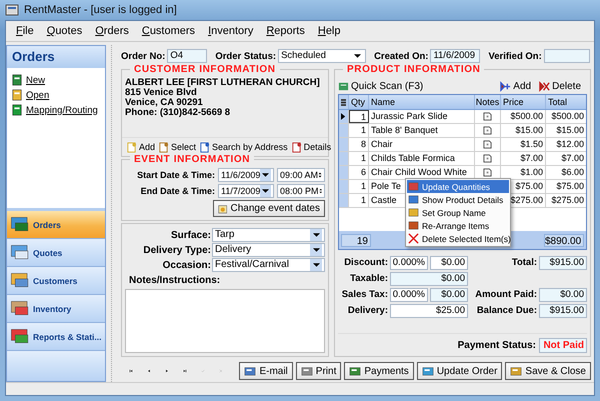 Image resolution: width=600 pixels, height=401 pixels. What do you see at coordinates (429, 311) in the screenshot?
I see `input-field: $25.00` at bounding box center [429, 311].